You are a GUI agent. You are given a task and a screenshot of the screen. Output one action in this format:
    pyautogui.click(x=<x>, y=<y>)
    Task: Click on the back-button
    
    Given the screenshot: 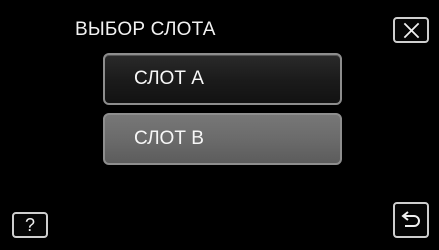 What is the action you would take?
    pyautogui.click(x=411, y=220)
    